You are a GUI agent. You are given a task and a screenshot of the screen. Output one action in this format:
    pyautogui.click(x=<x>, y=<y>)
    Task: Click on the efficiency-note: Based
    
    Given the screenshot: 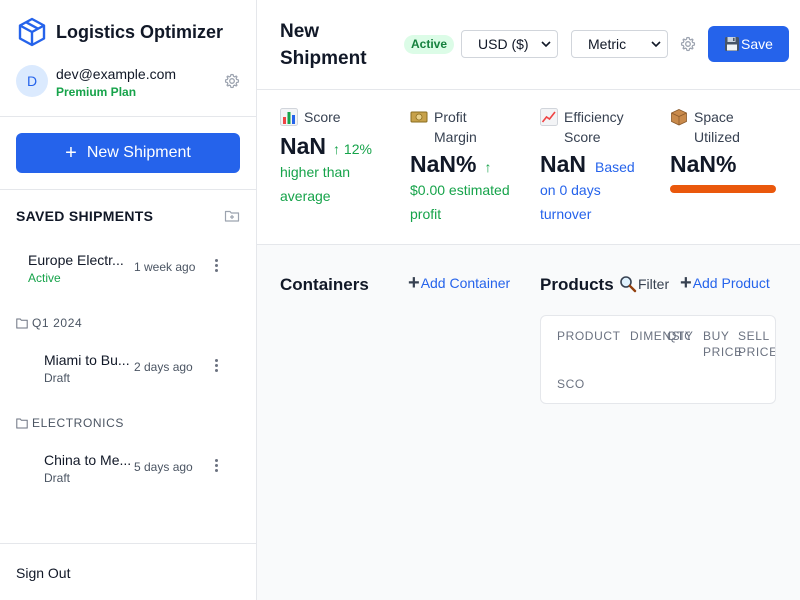 What is the action you would take?
    pyautogui.click(x=615, y=167)
    